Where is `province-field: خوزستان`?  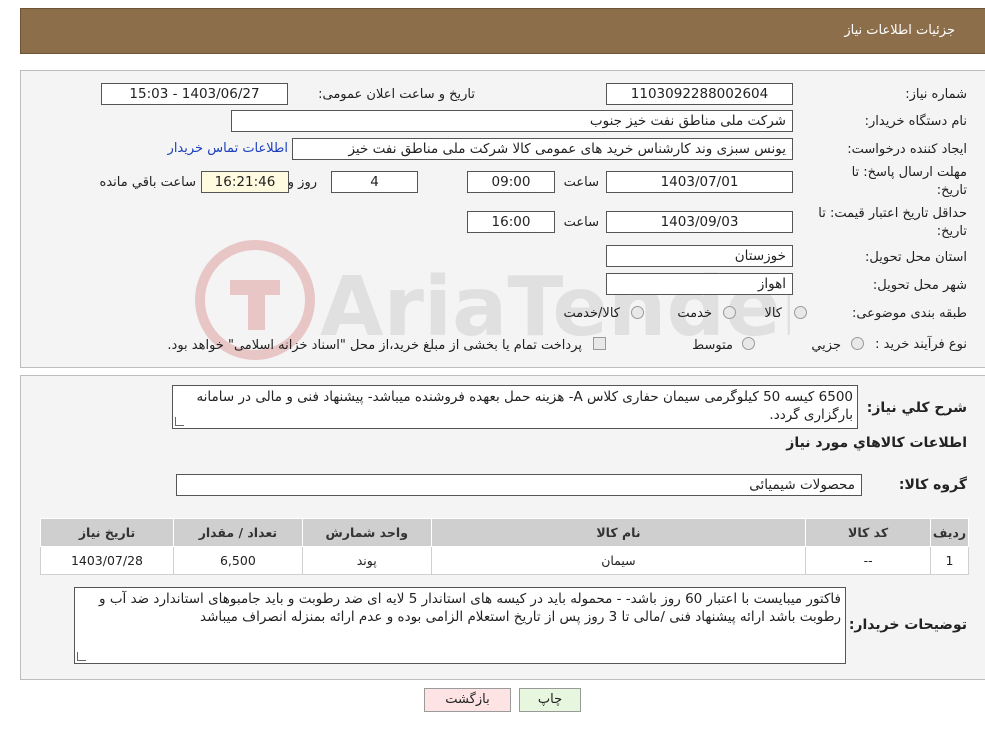
province-field: خوزستان is located at coordinates (699, 256).